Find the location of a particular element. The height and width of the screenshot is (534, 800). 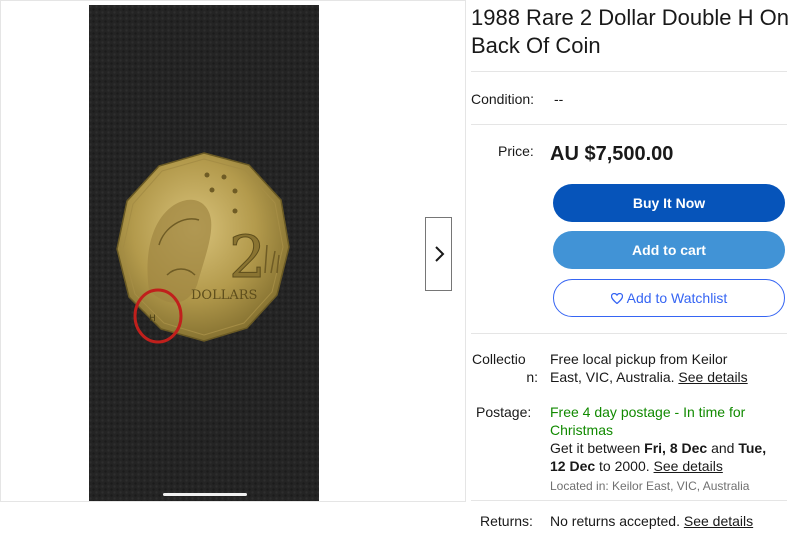

price-value: AU $7,500.00 is located at coordinates (612, 154).